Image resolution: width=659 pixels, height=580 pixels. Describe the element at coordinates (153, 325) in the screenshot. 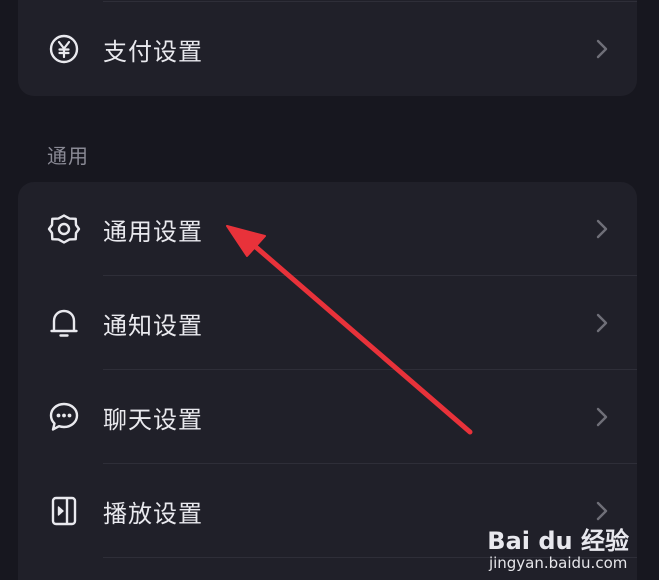

I see `settings-item-label: 通知设置` at that location.